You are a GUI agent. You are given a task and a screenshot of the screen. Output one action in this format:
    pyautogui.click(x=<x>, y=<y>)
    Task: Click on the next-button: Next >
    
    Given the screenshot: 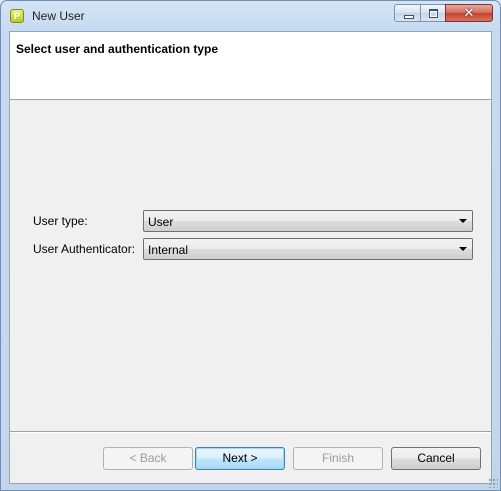 What is the action you would take?
    pyautogui.click(x=240, y=458)
    